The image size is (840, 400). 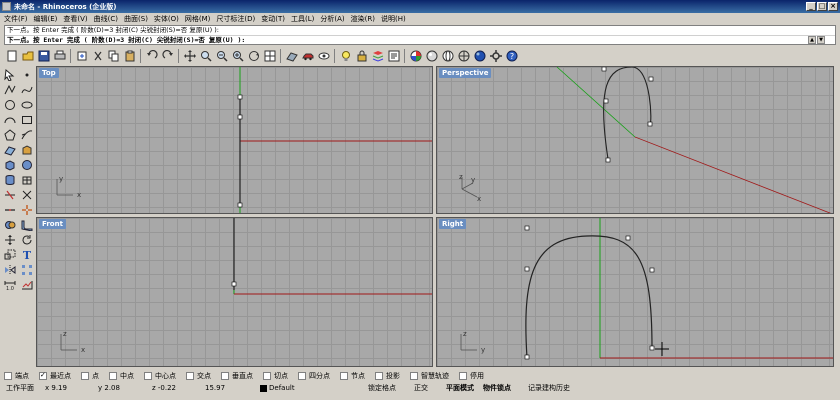 What do you see at coordinates (10, 270) in the screenshot?
I see `mirror-icon` at bounding box center [10, 270].